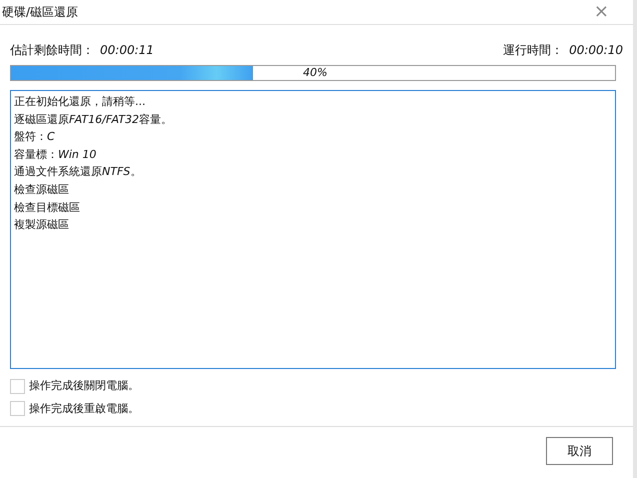 This screenshot has height=478, width=637. Describe the element at coordinates (533, 50) in the screenshot. I see `elapsed-time-label: 運行時間：` at that location.